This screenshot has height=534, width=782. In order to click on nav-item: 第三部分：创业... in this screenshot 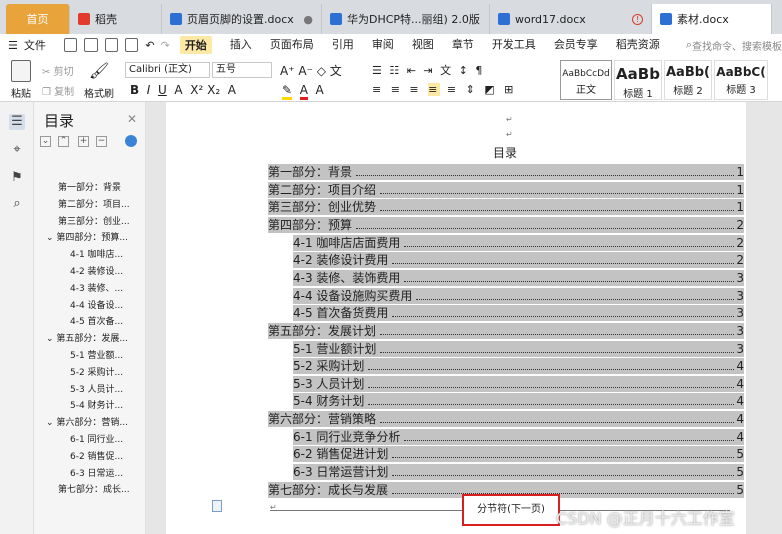, I will do `click(100, 220)`.